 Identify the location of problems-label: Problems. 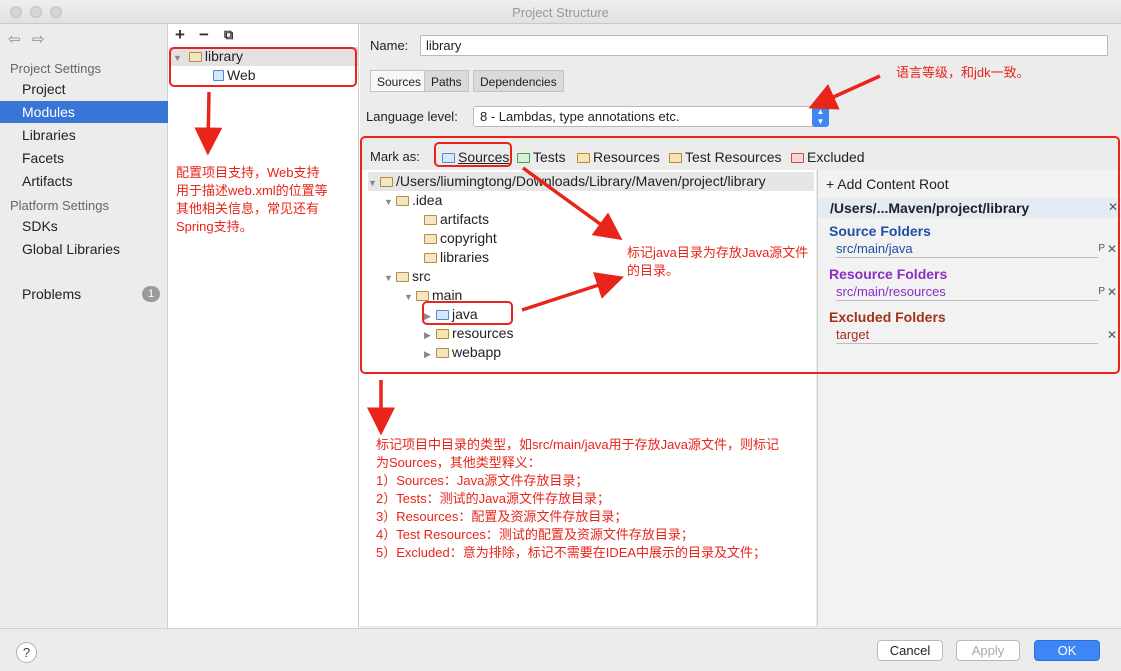
(52, 294).